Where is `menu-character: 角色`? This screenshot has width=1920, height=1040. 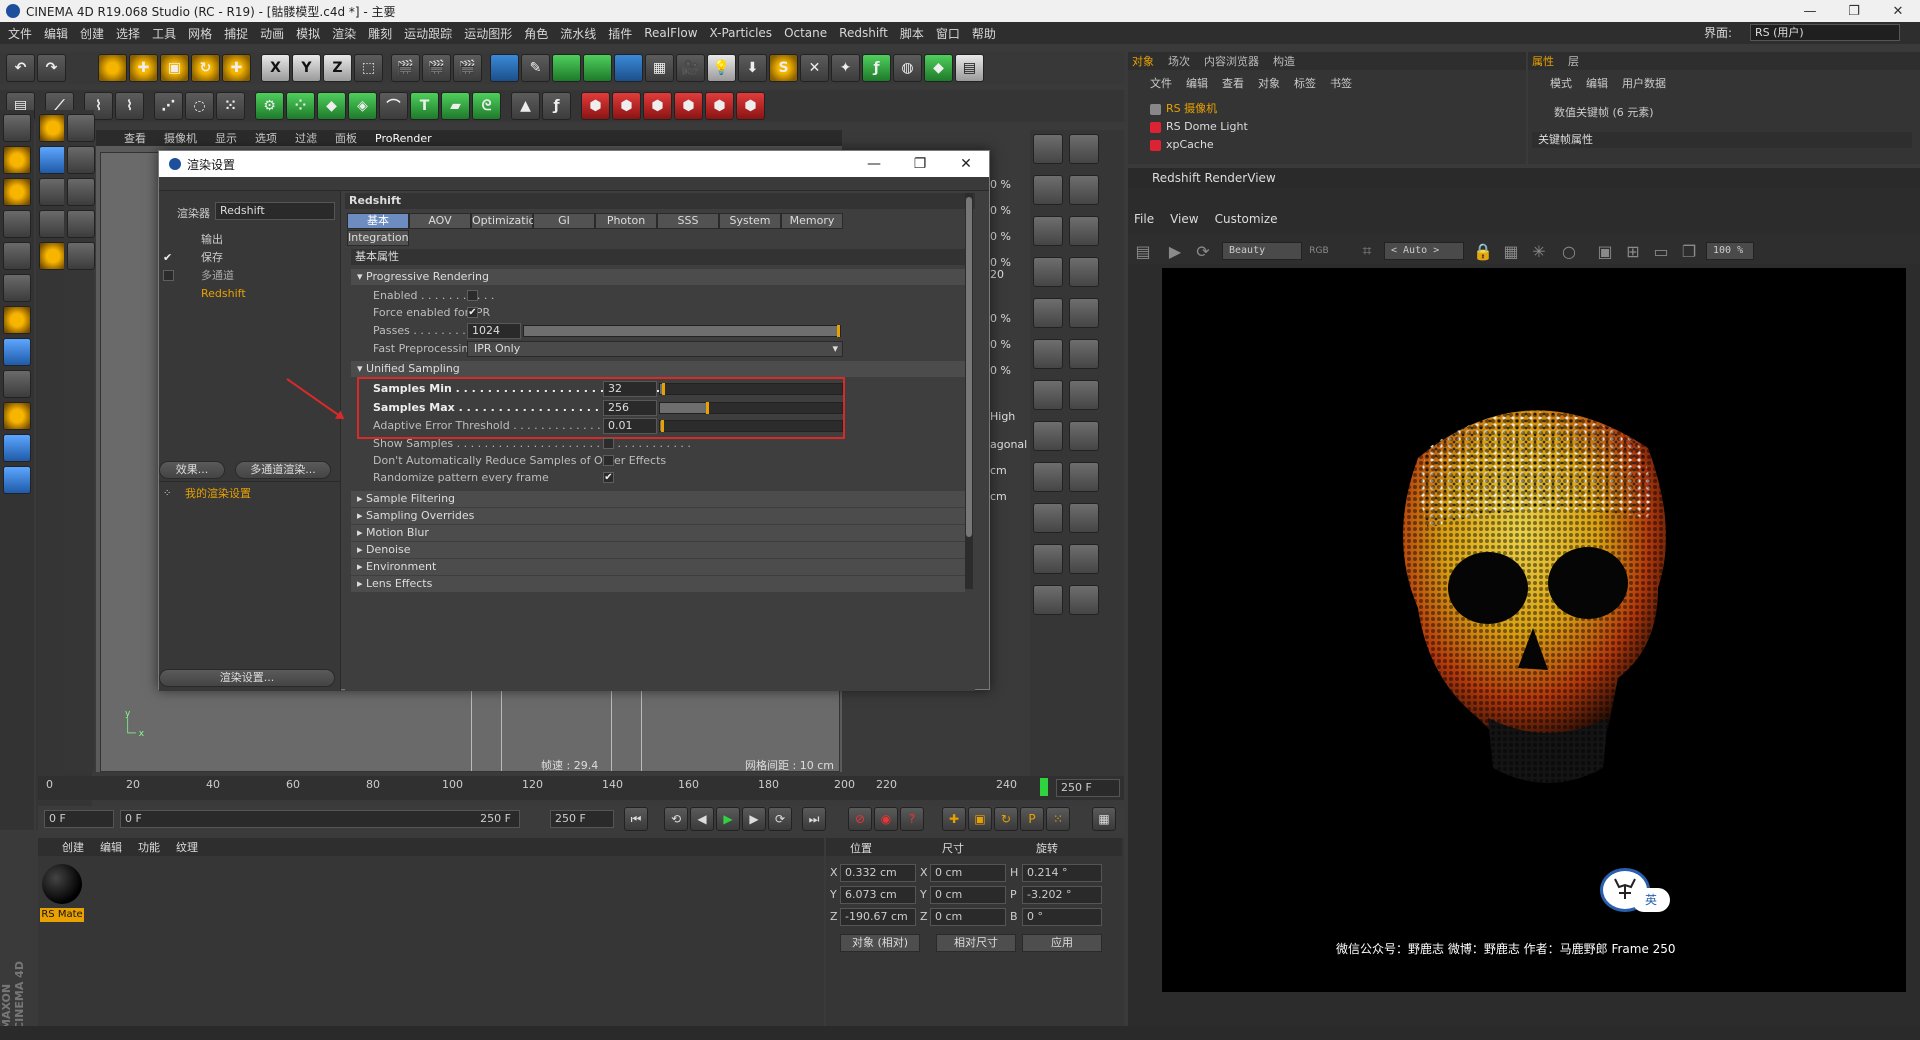
menu-character: 角色 is located at coordinates (536, 33).